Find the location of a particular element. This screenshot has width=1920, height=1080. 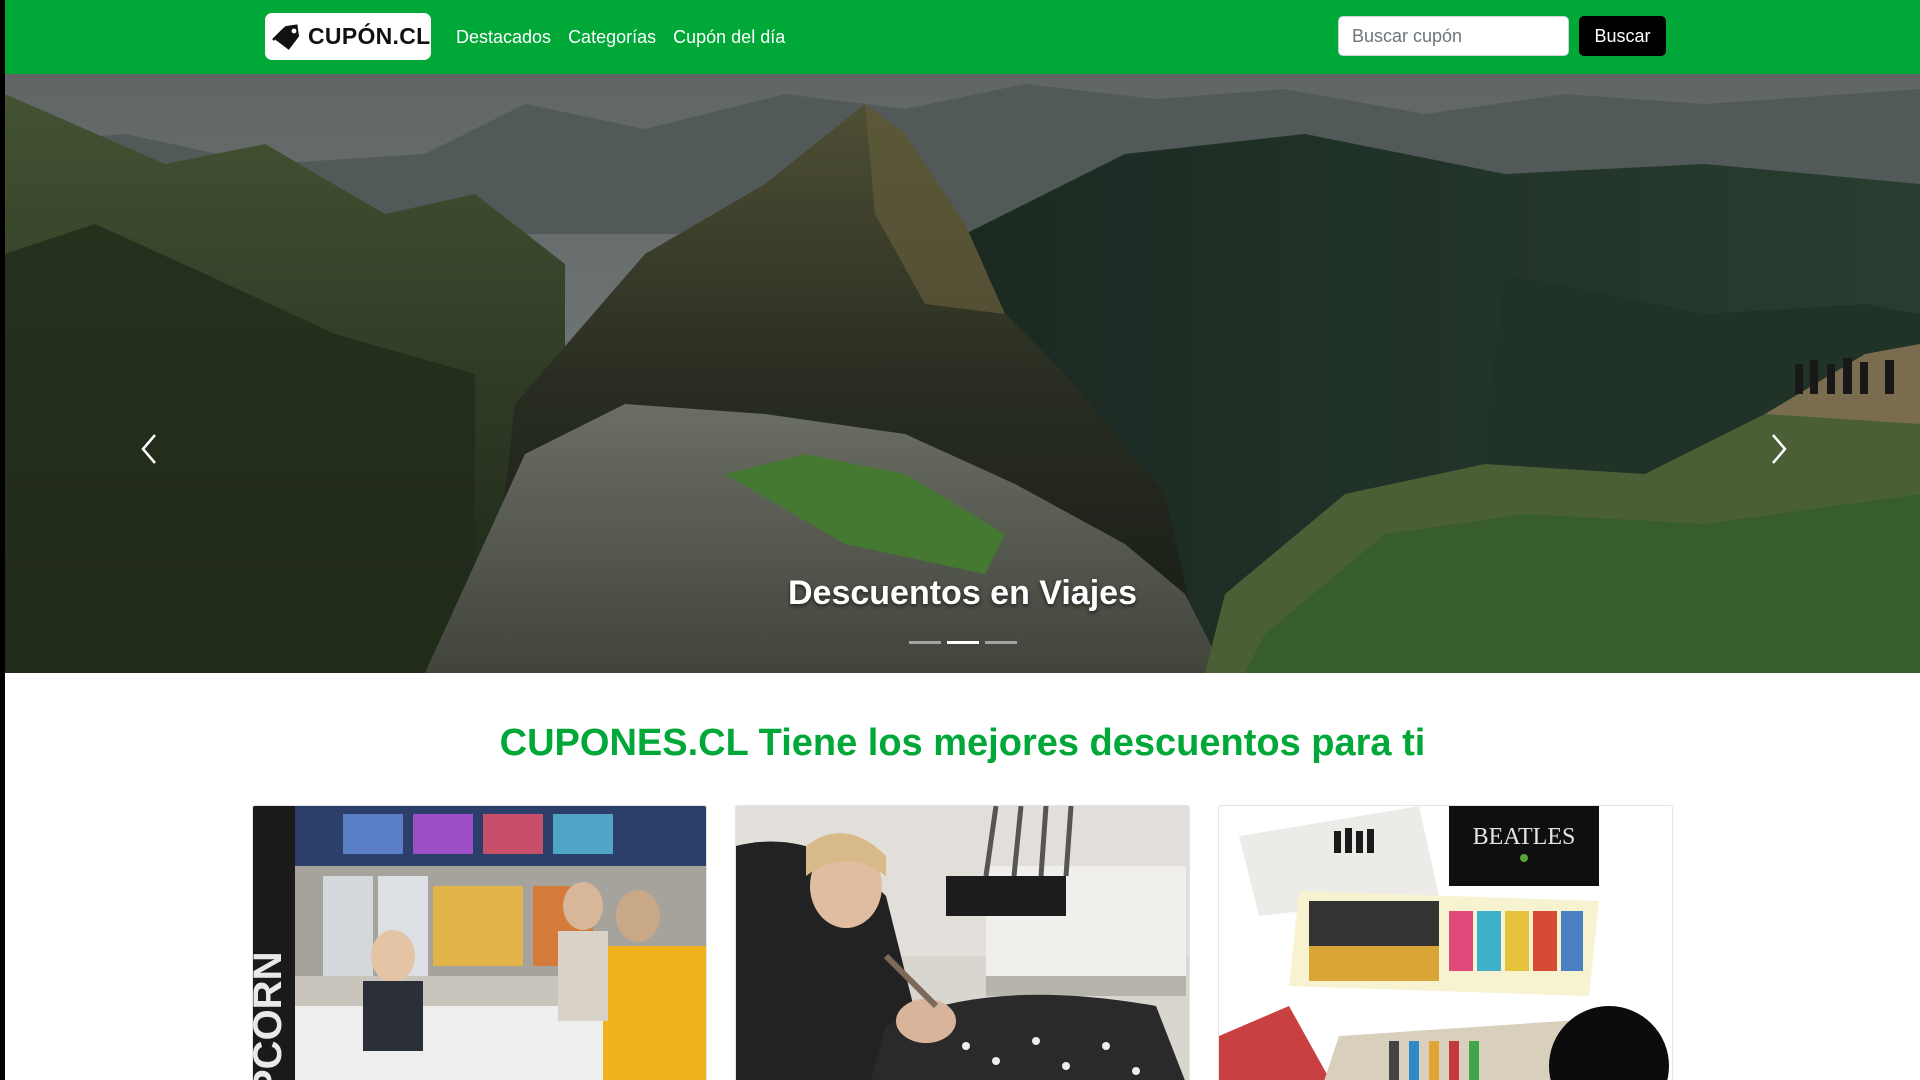

album-title-text: BEATLES is located at coordinates (1524, 837).